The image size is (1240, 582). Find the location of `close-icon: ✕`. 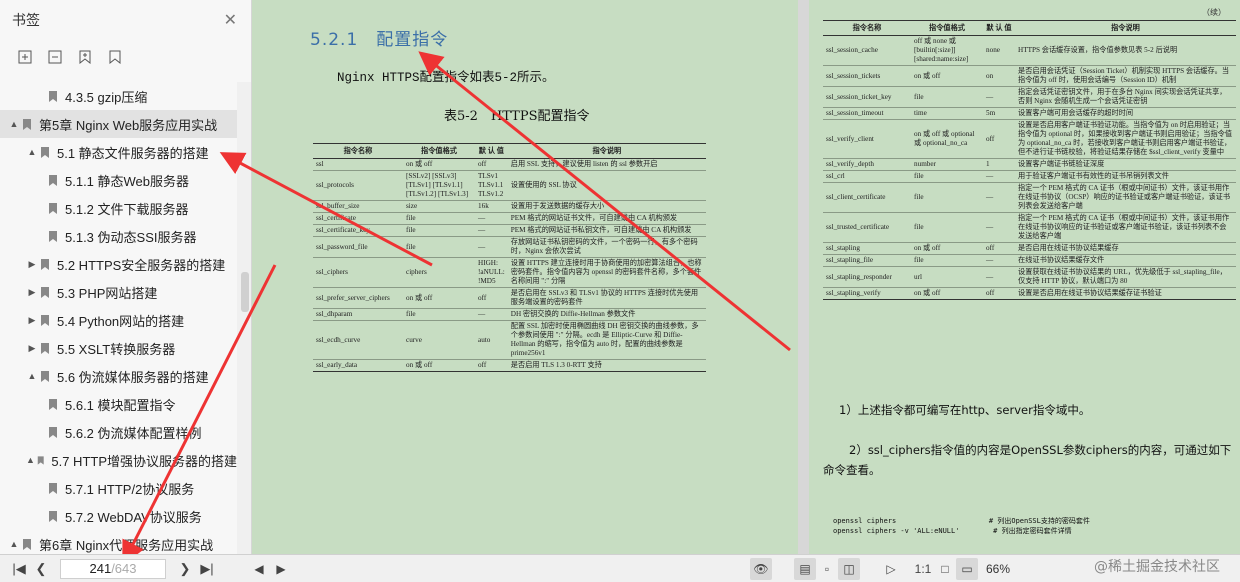

close-icon: ✕ is located at coordinates (230, 20).